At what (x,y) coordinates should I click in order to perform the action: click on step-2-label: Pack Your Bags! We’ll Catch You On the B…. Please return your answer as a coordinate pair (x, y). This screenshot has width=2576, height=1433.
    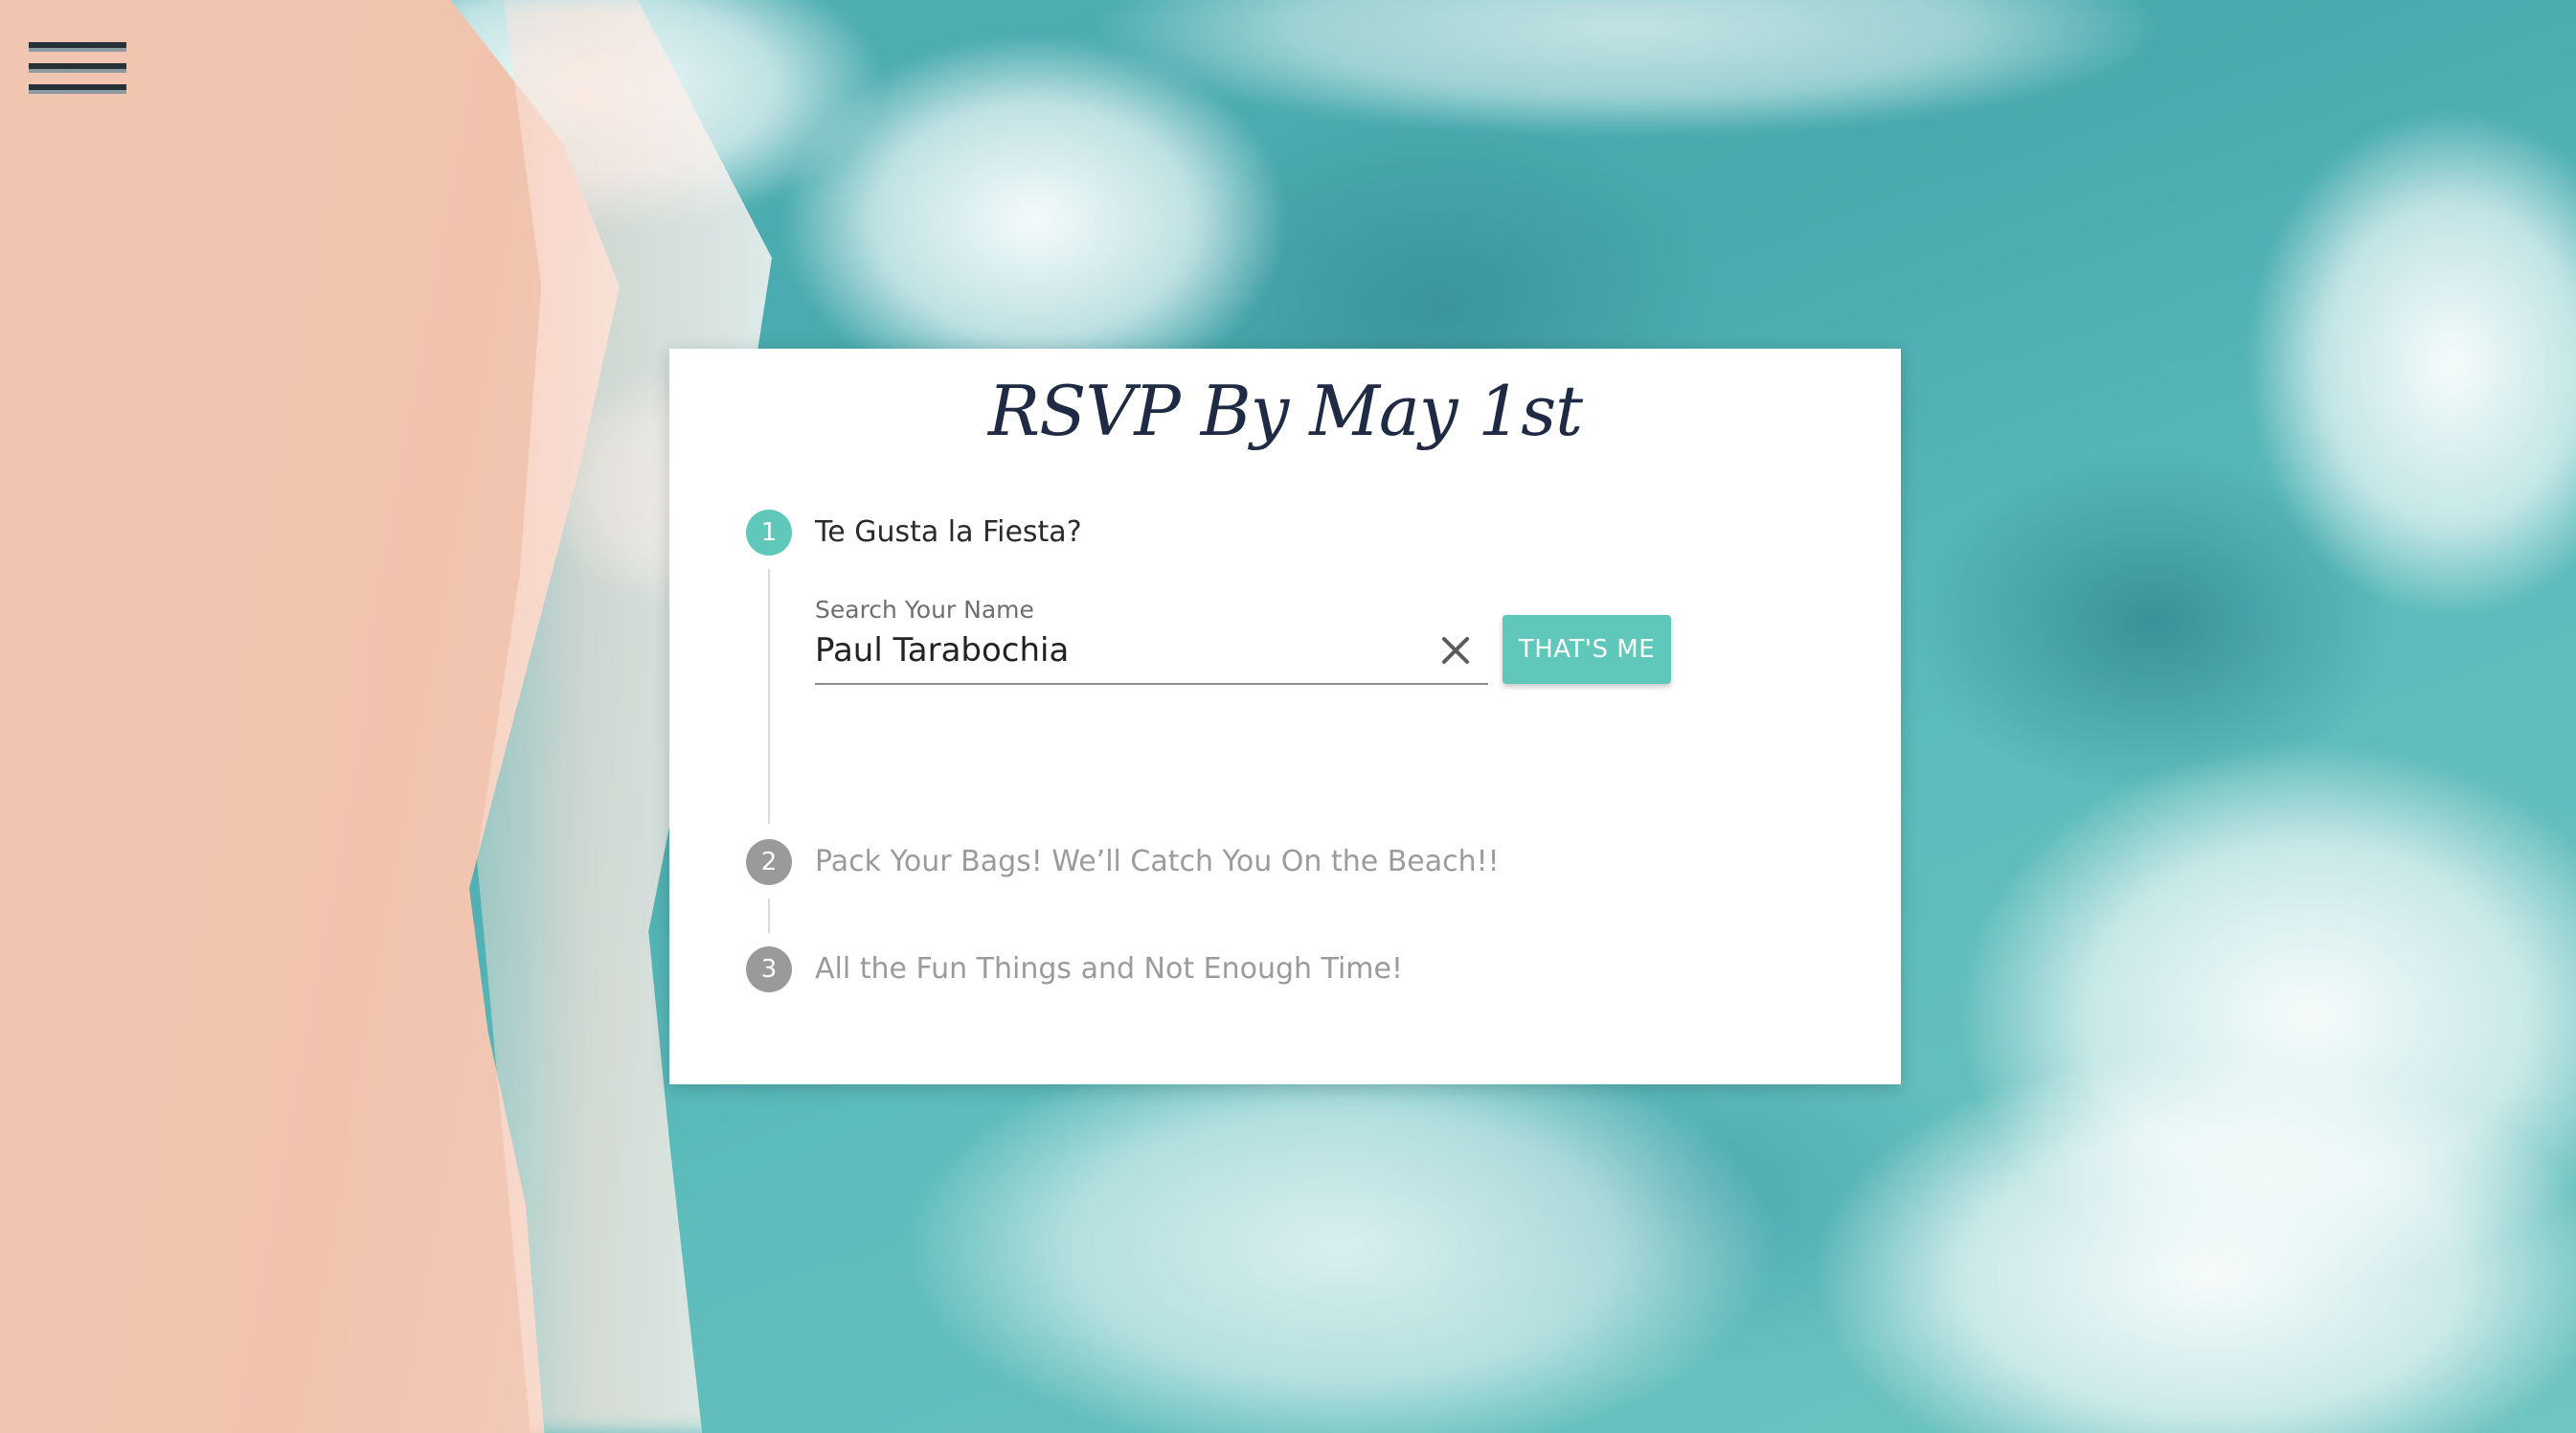
    Looking at the image, I should click on (1157, 862).